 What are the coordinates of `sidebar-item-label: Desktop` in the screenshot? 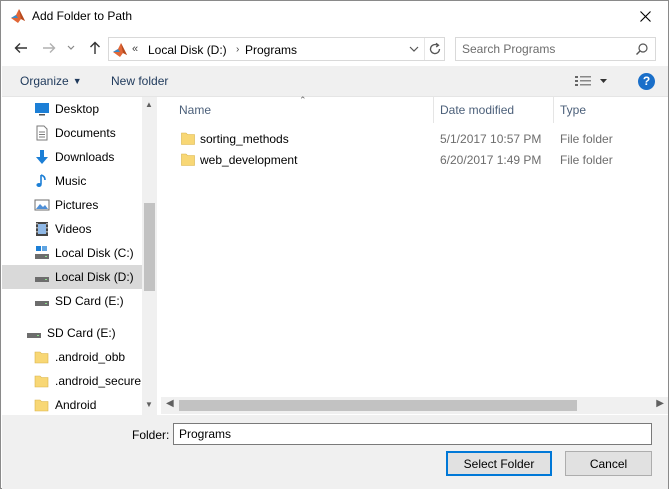 It's located at (77, 109).